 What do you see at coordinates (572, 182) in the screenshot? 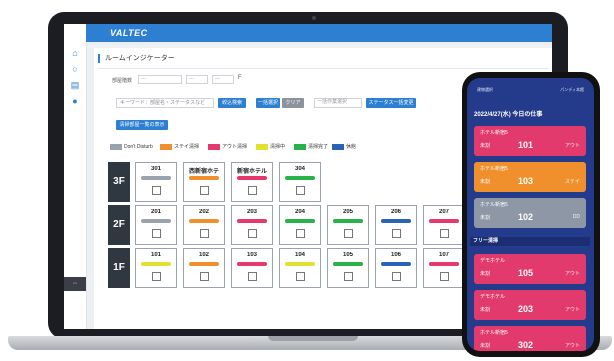
I see `job-type: ステイ` at bounding box center [572, 182].